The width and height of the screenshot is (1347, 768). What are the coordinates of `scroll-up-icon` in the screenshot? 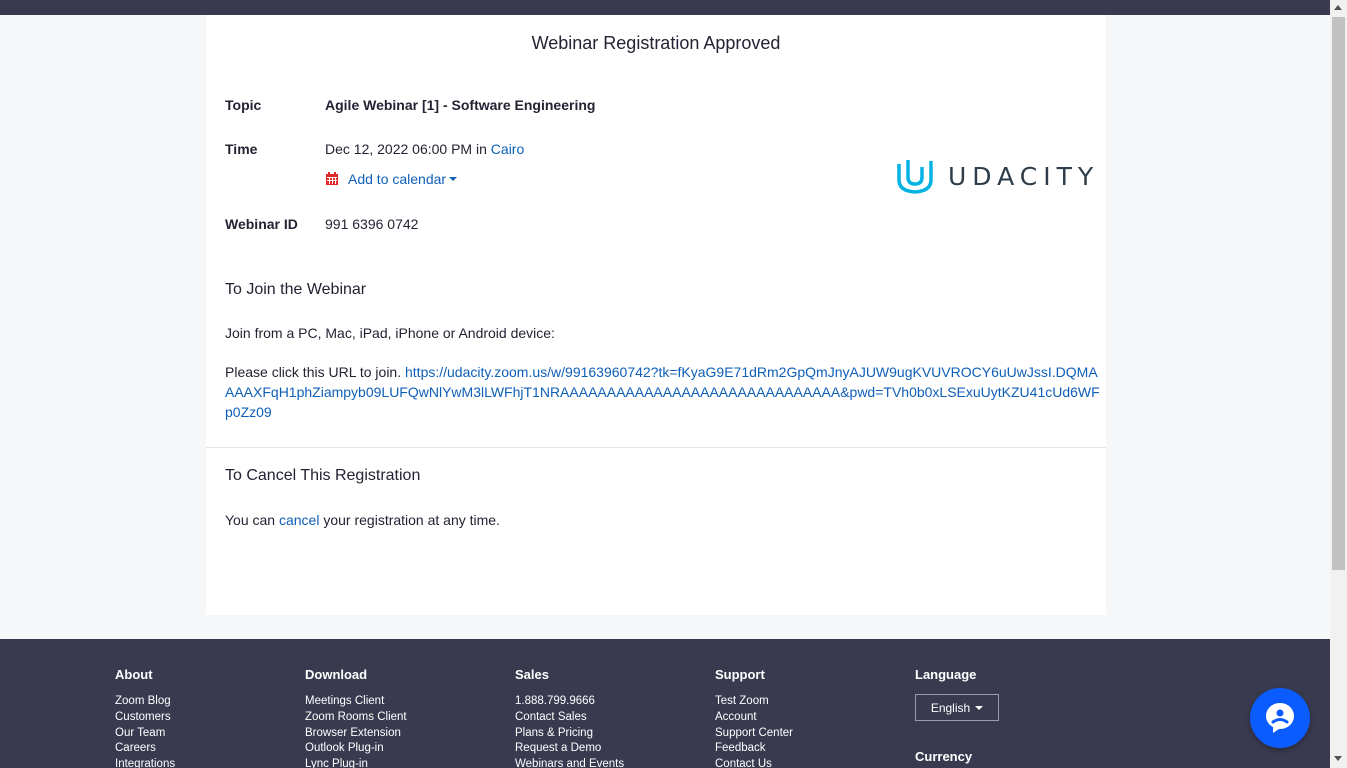 It's located at (1338, 7).